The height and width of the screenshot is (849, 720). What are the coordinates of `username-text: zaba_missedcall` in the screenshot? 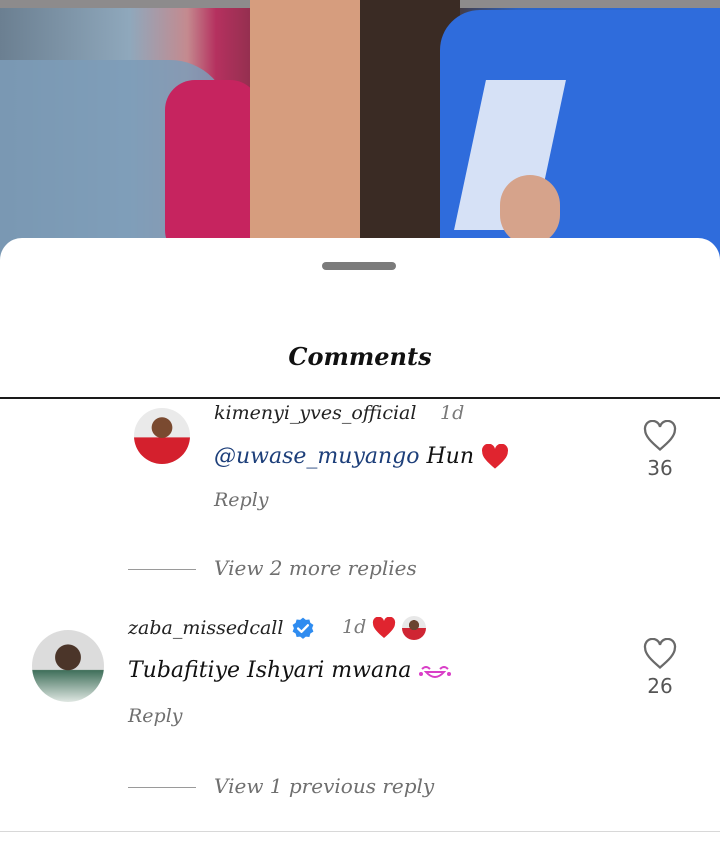 It's located at (205, 628).